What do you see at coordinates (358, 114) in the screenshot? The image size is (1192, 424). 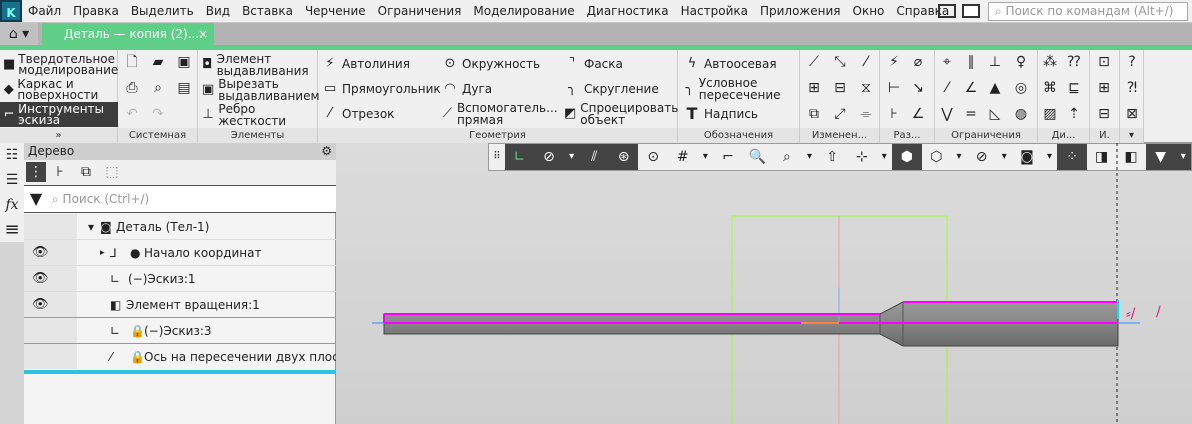 I see `segment-button: ⁄ Отрезок` at bounding box center [358, 114].